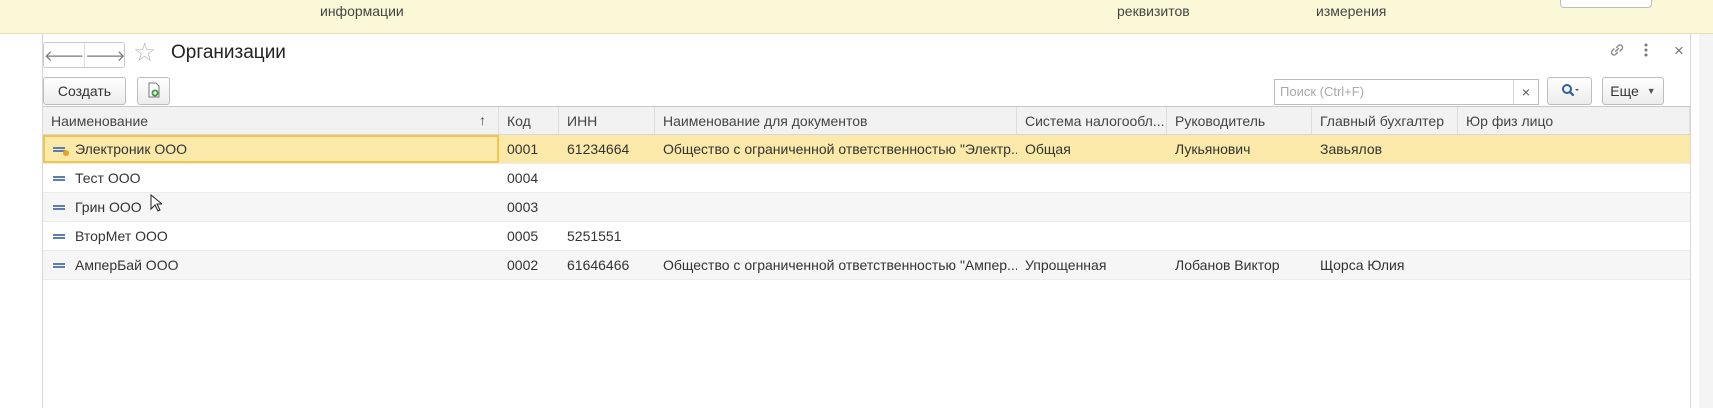 This screenshot has height=409, width=1713. What do you see at coordinates (1385, 265) in the screenshot?
I see `cell-chief-accountant: Щорса Юлия` at bounding box center [1385, 265].